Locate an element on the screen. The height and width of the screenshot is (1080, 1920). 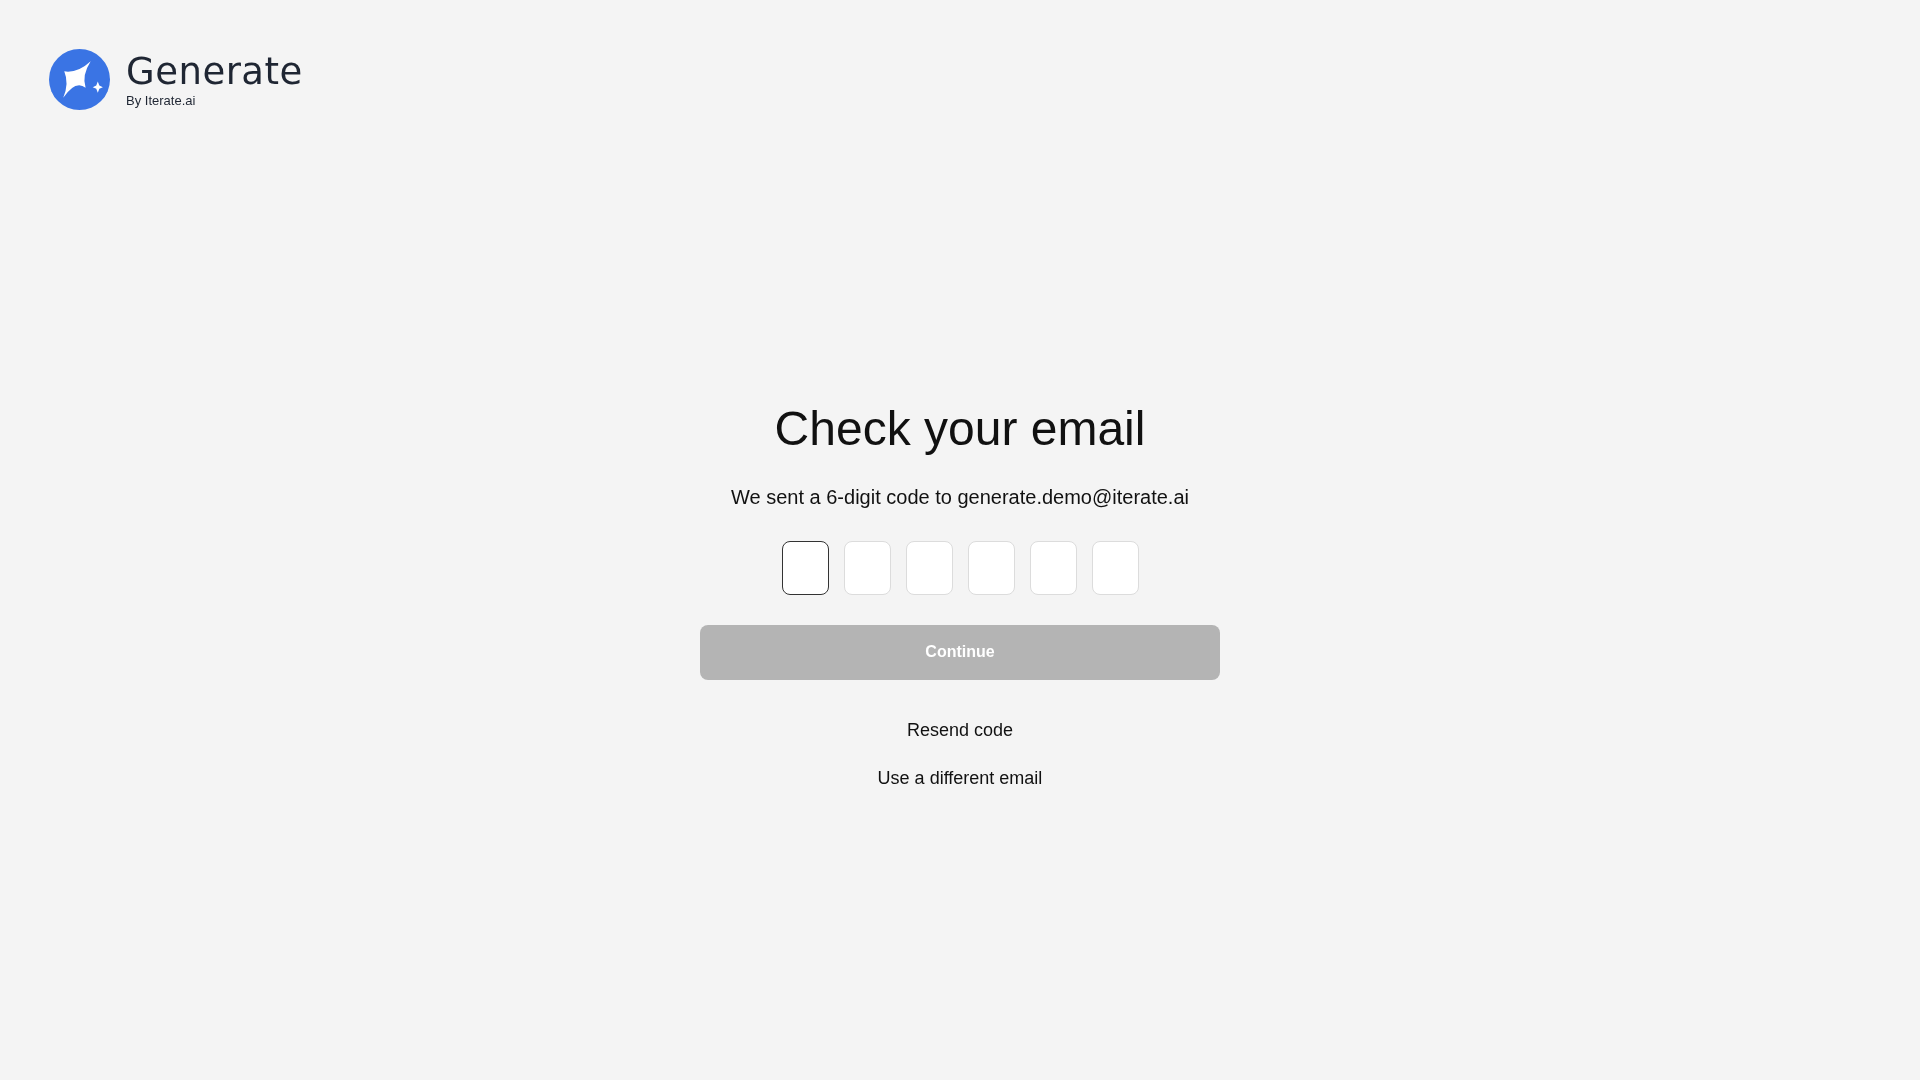
logo-icon is located at coordinates (79, 79).